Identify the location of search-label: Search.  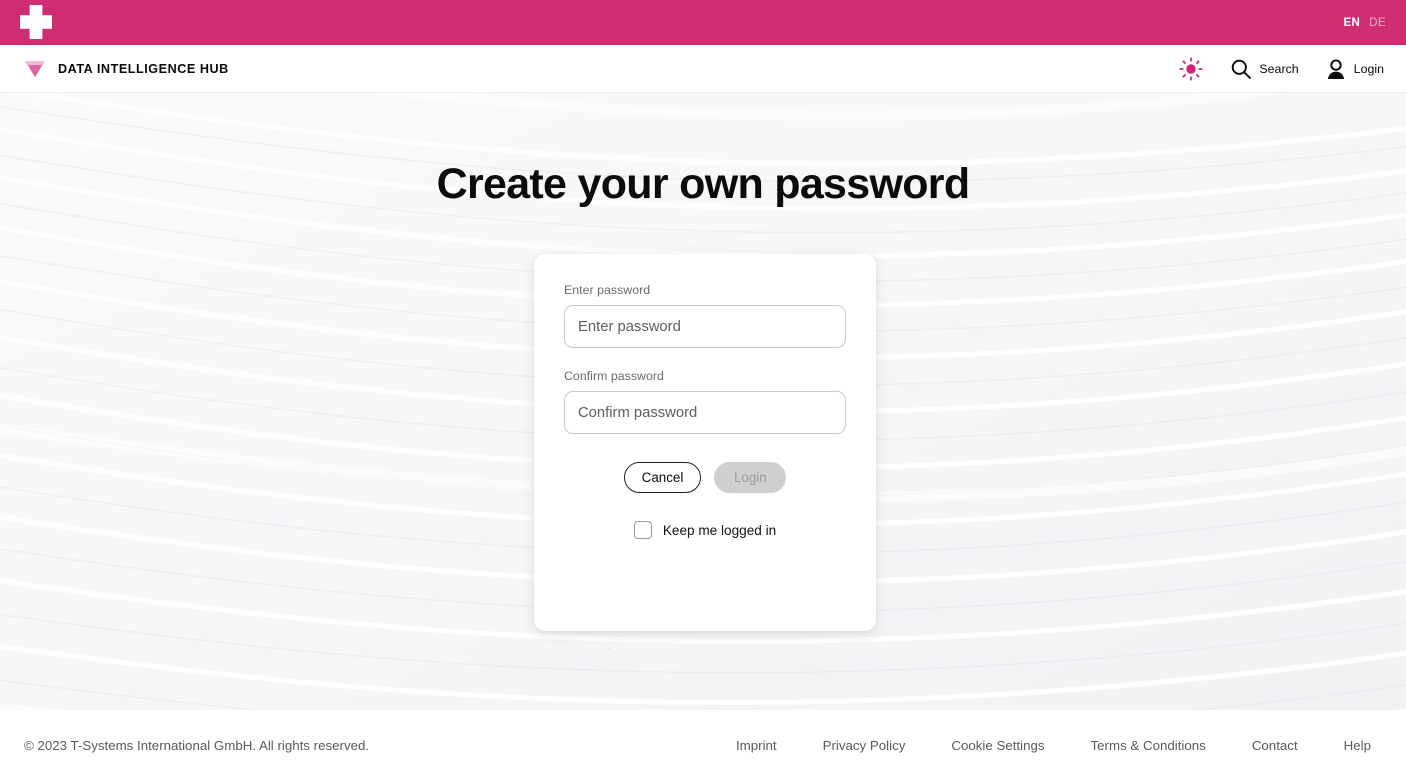
(1279, 68).